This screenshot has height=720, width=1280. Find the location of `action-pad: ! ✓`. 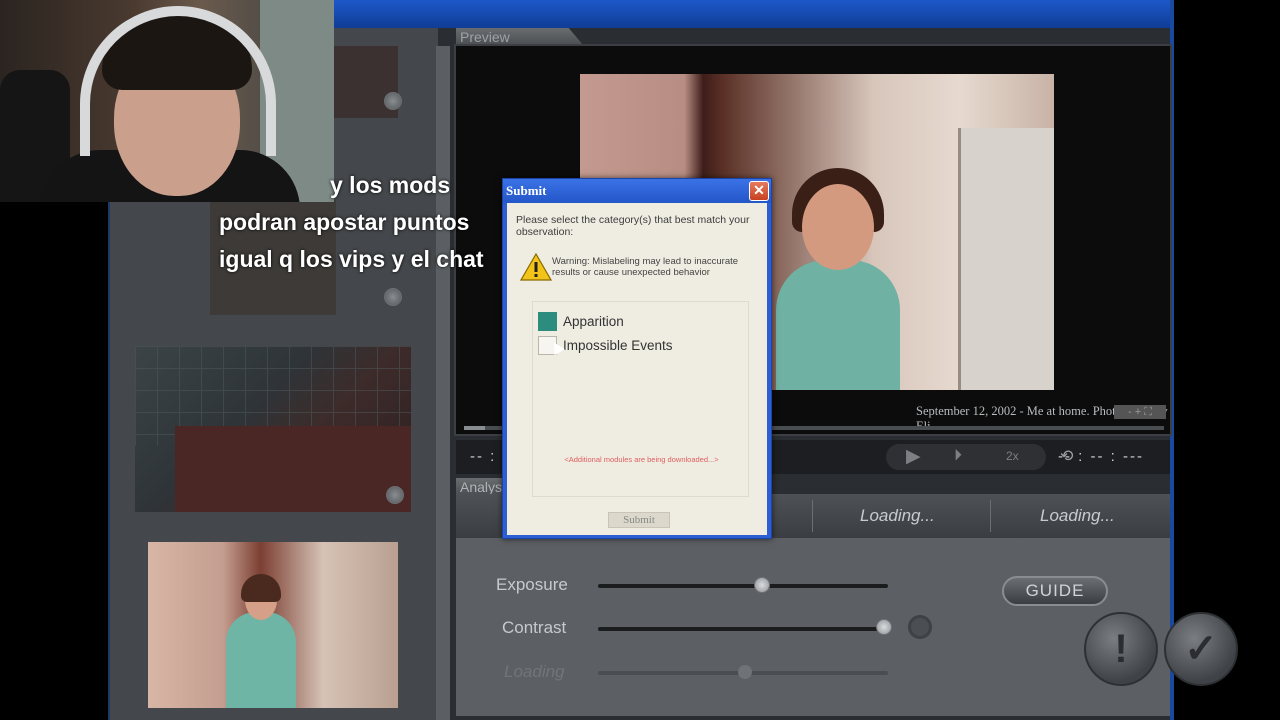

action-pad: ! ✓ is located at coordinates (1106, 648).